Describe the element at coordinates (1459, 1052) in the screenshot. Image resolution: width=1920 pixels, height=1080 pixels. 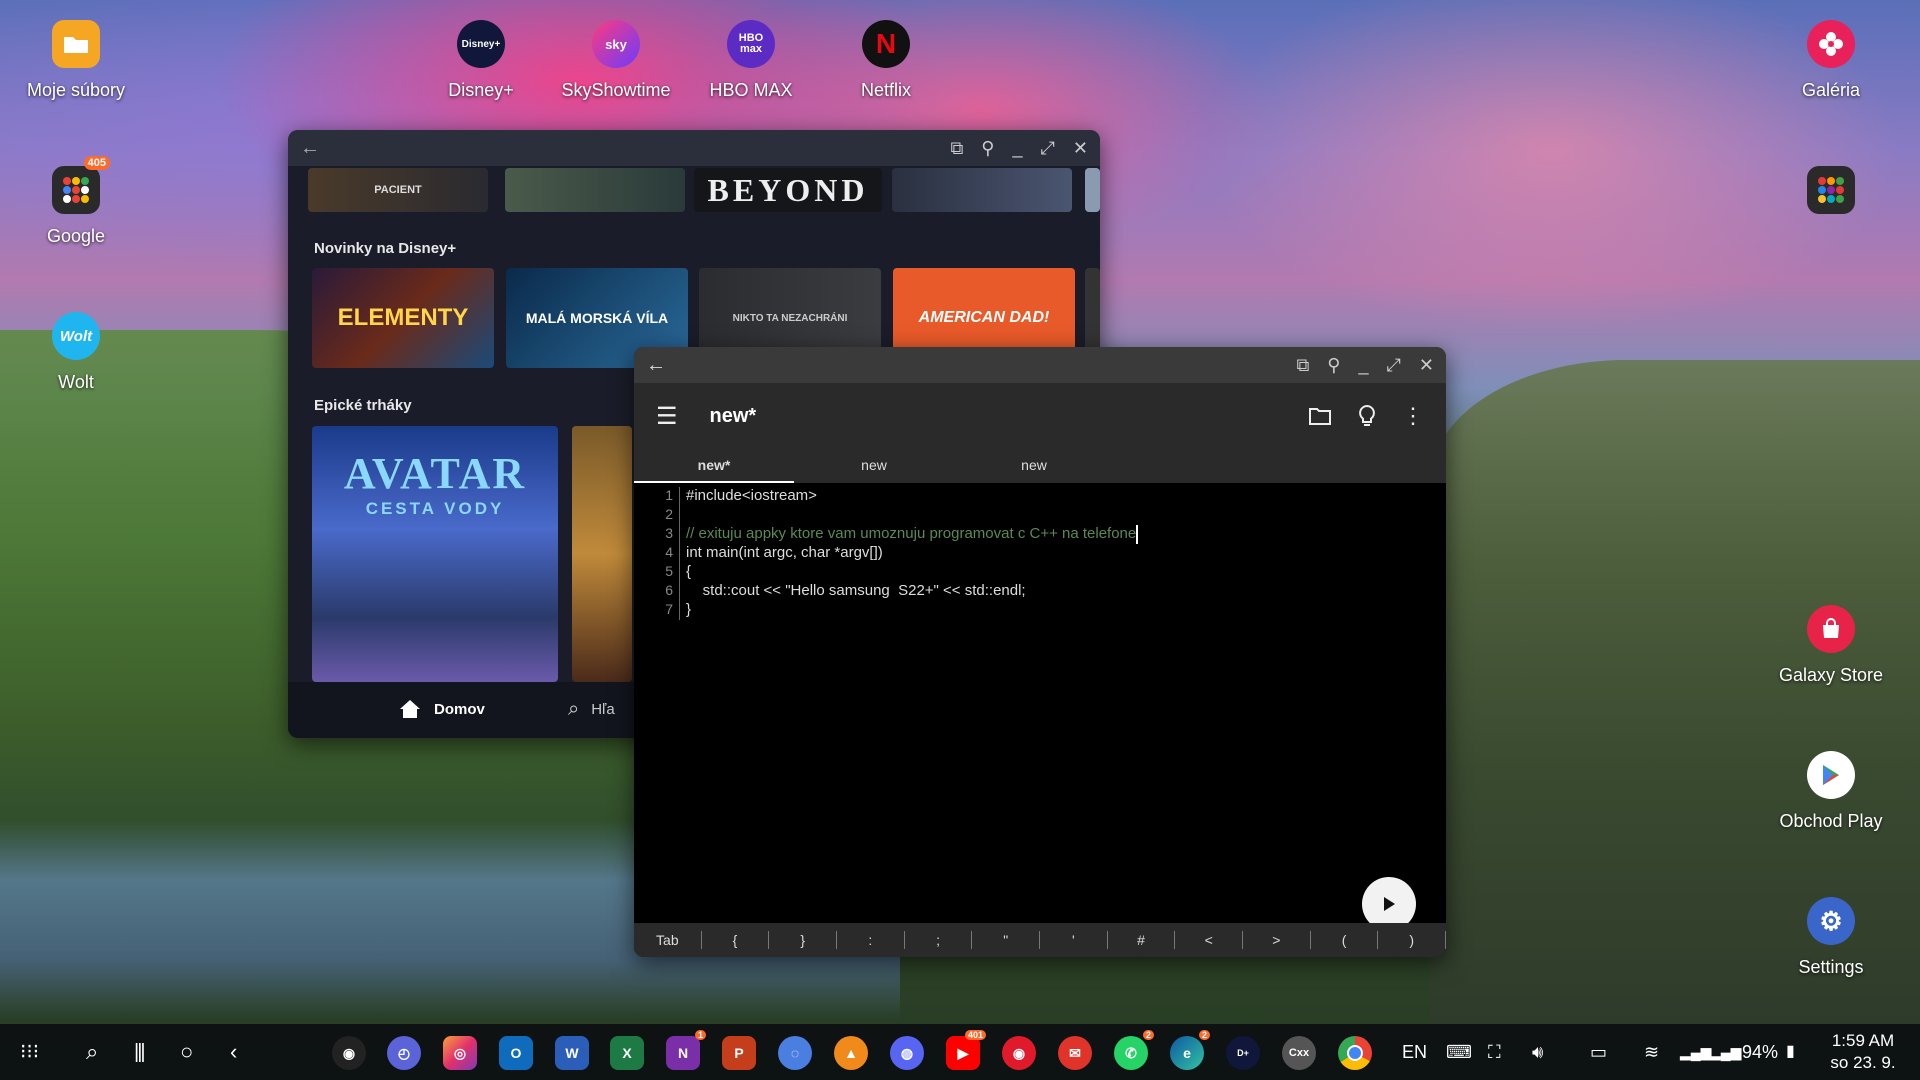
I see `keyboard-icon: ⌨` at that location.